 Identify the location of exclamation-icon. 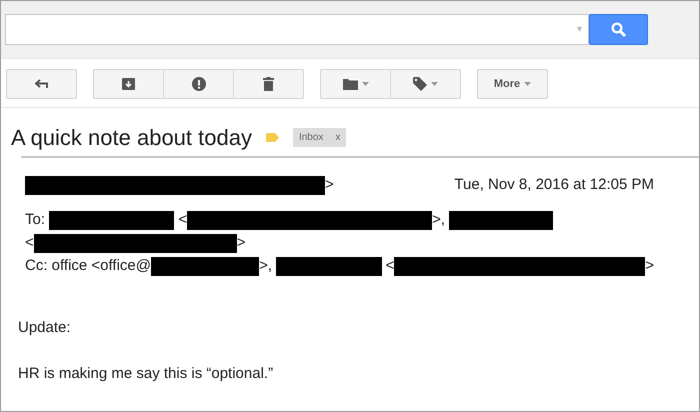
(199, 84).